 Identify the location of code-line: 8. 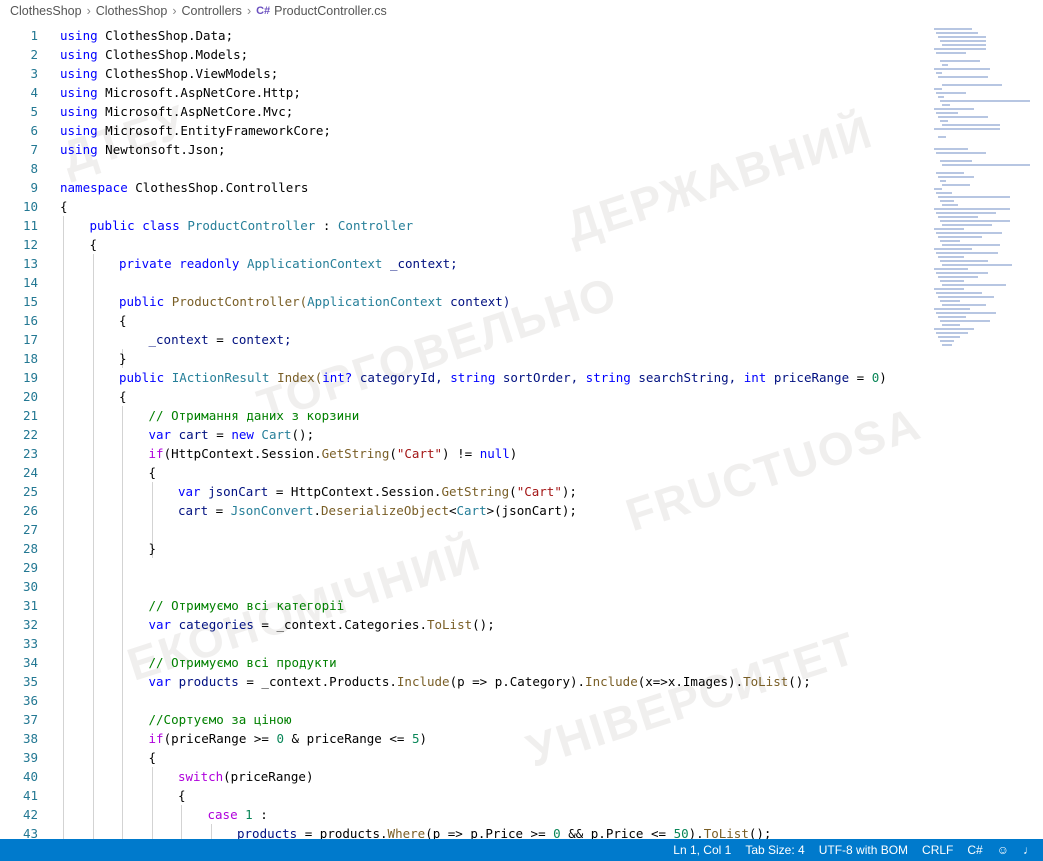
(465, 168).